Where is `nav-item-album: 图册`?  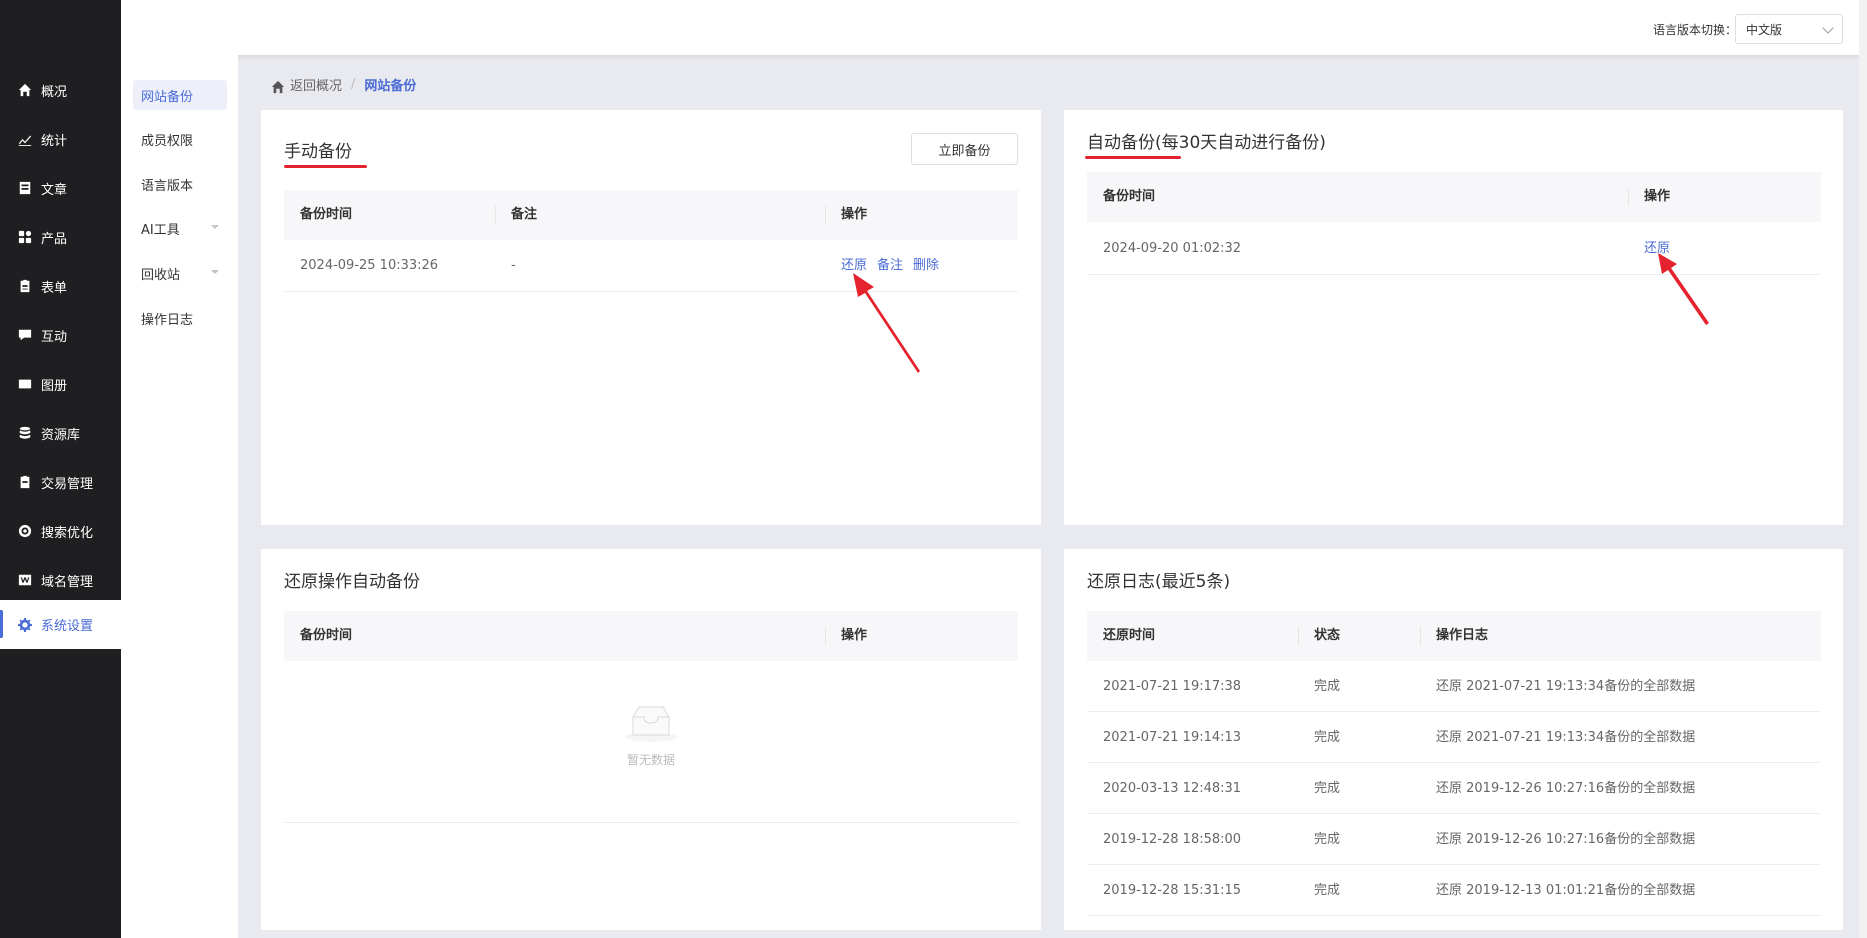
nav-item-album: 图册 is located at coordinates (60, 384).